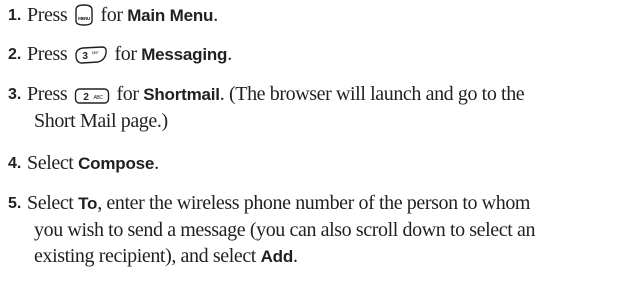 Image resolution: width=622 pixels, height=296 pixels. Describe the element at coordinates (86, 97) in the screenshot. I see `svg-text: 2` at that location.